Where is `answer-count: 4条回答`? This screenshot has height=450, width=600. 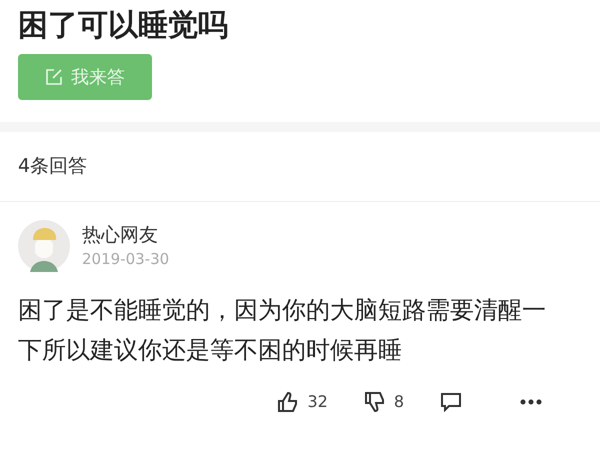 answer-count: 4条回答 is located at coordinates (53, 166).